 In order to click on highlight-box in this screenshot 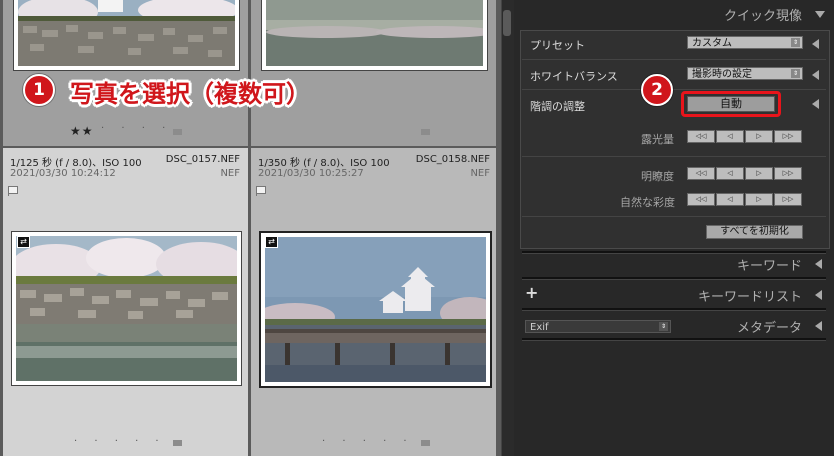, I will do `click(731, 104)`.